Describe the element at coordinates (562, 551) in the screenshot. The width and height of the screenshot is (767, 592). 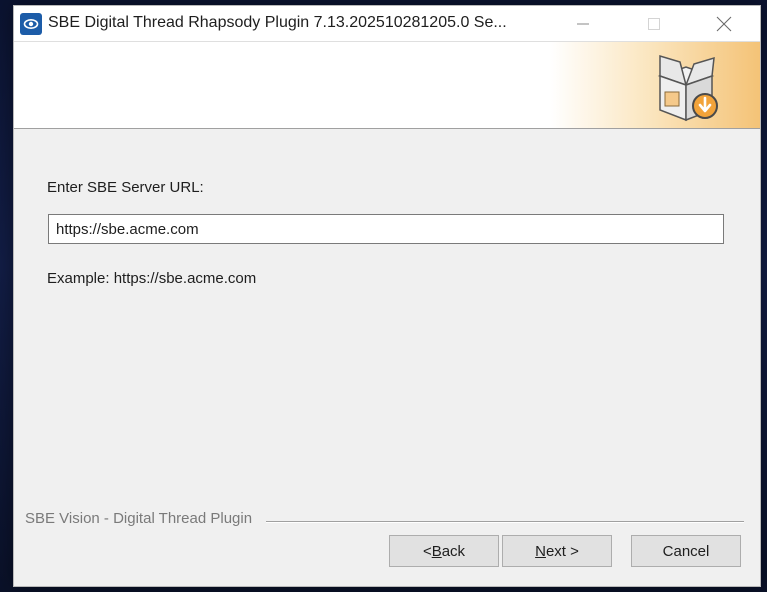
I see `next-button-label: ext >` at that location.